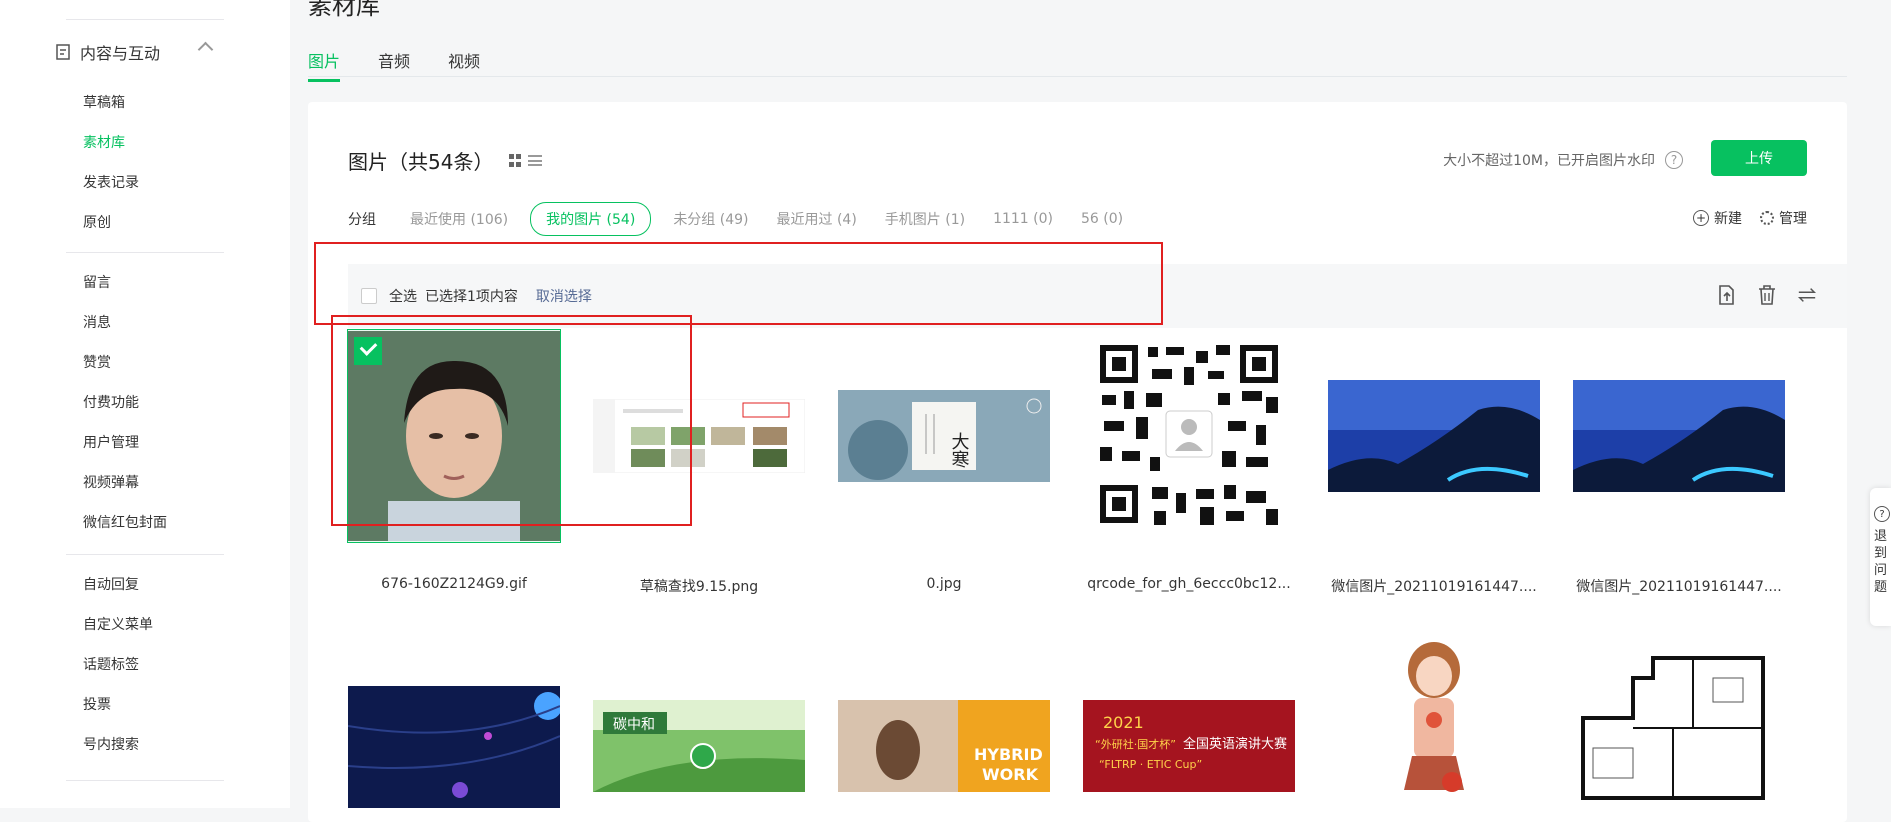 This screenshot has width=1891, height=822. Describe the element at coordinates (1135, 744) in the screenshot. I see `contest-sub: “外研社·国才杯”` at that location.